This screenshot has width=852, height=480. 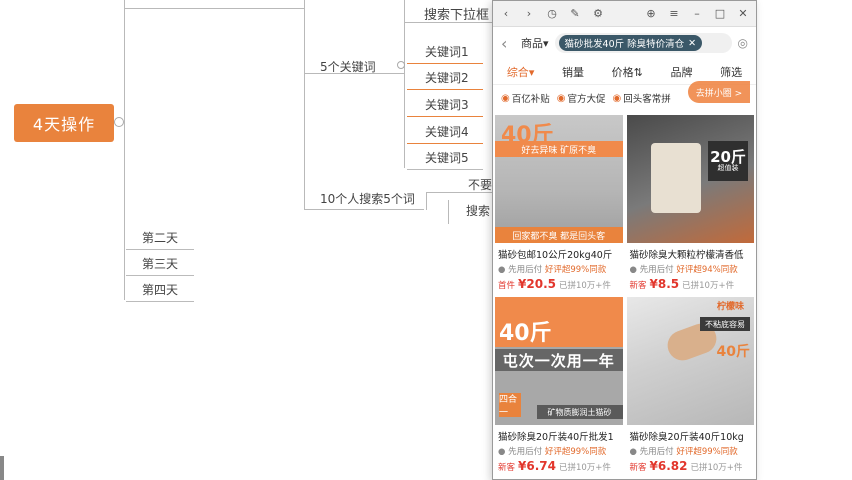 I want to click on product-title: 猫砂除臭大颗粒柠檬清香低, so click(x=686, y=255).